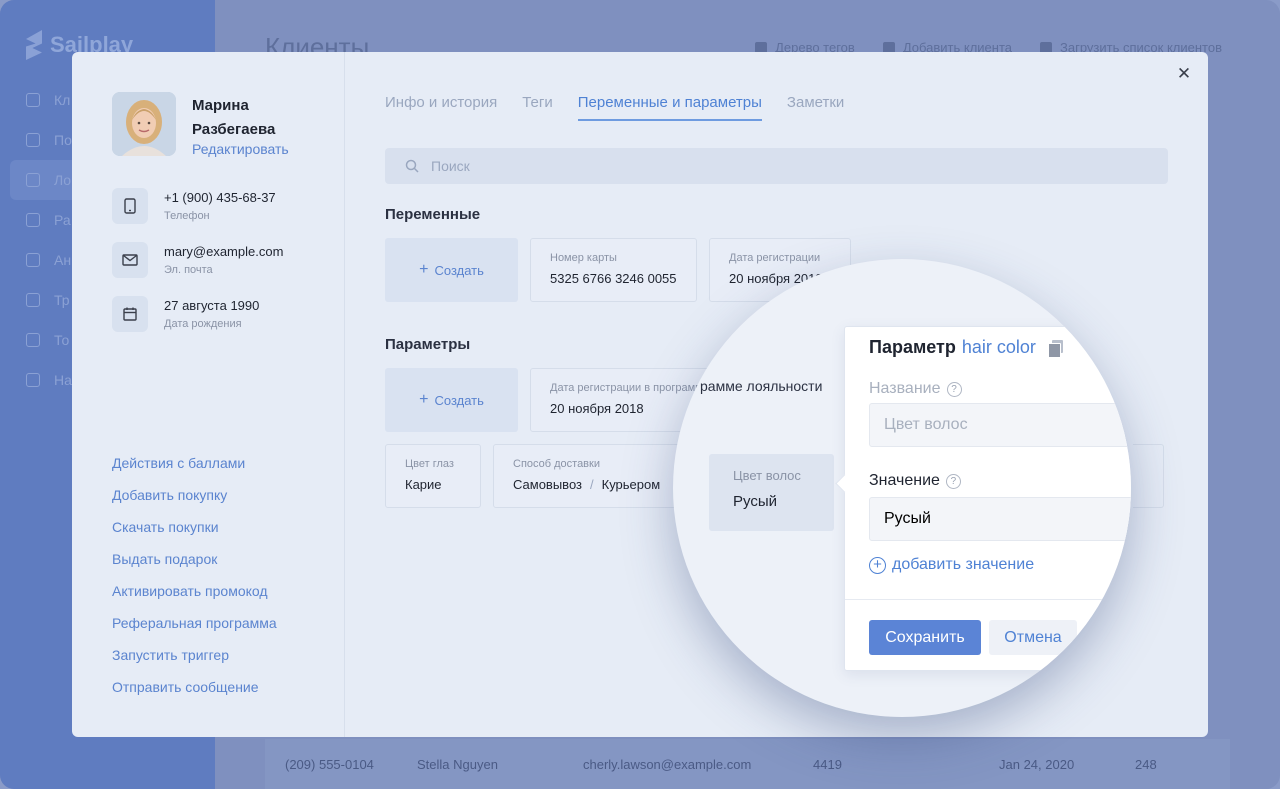 The height and width of the screenshot is (789, 1280). Describe the element at coordinates (144, 124) in the screenshot. I see `avatar` at that location.